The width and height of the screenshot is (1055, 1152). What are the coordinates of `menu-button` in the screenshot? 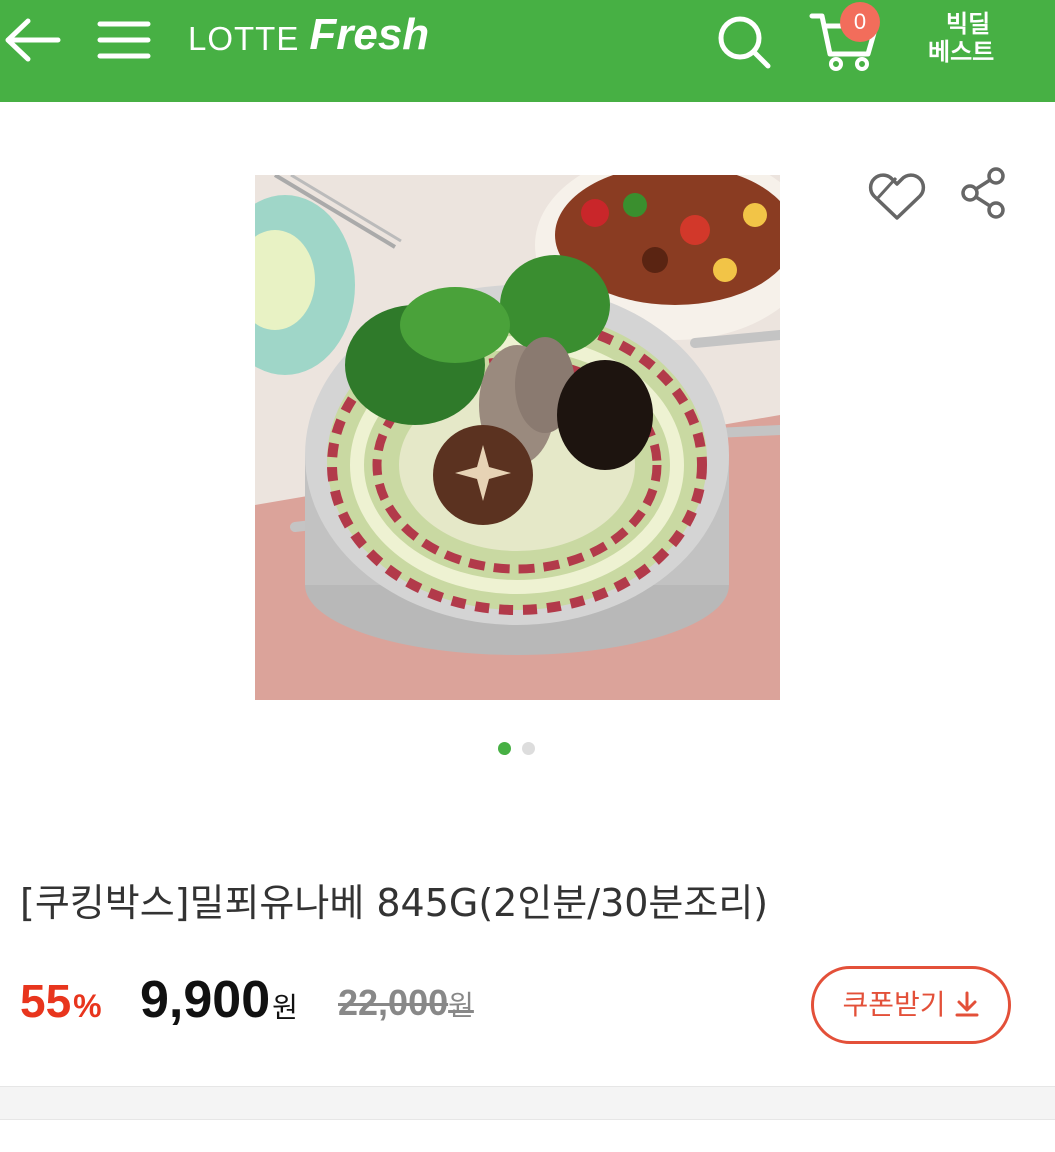 It's located at (124, 40).